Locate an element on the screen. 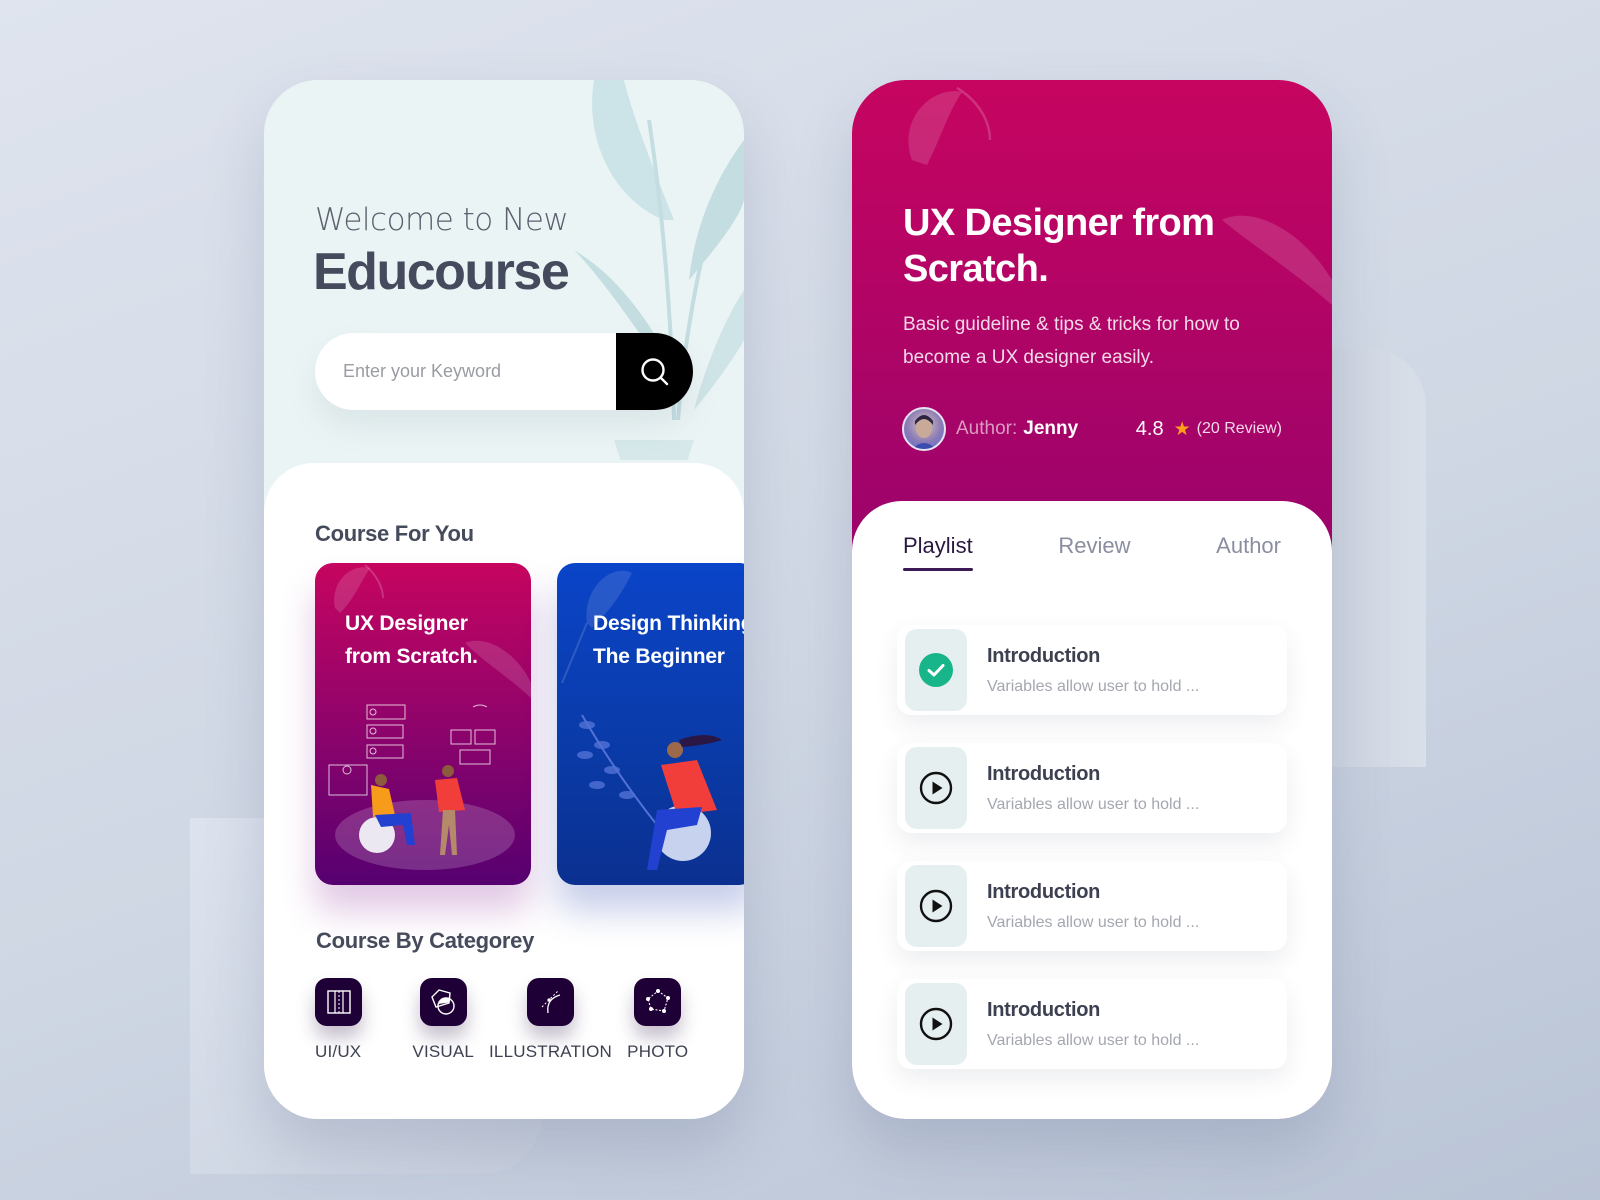  tab-playlist: Playlist is located at coordinates (938, 552).